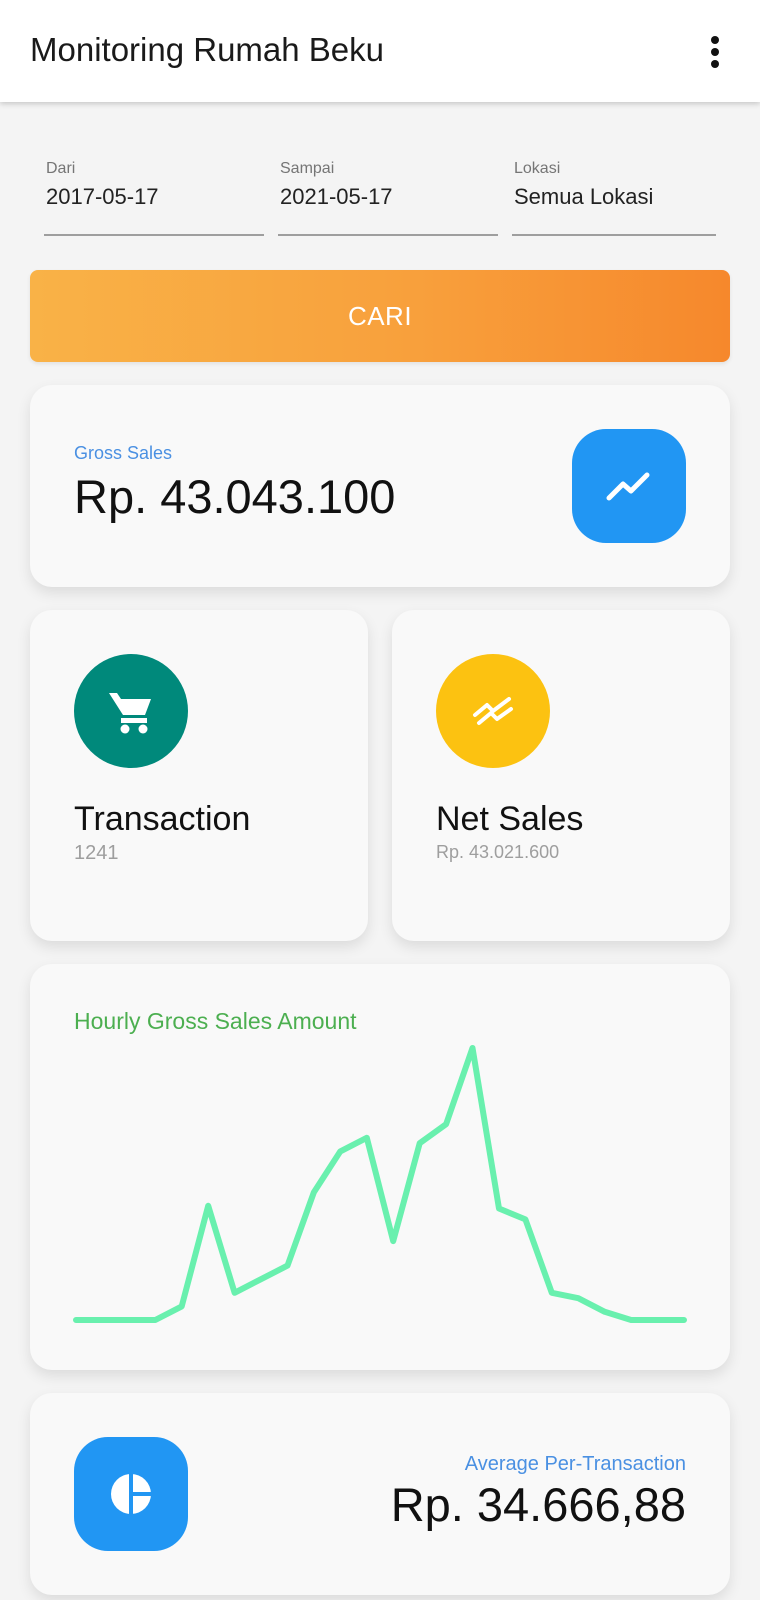  I want to click on location-label: Lokasi, so click(537, 168).